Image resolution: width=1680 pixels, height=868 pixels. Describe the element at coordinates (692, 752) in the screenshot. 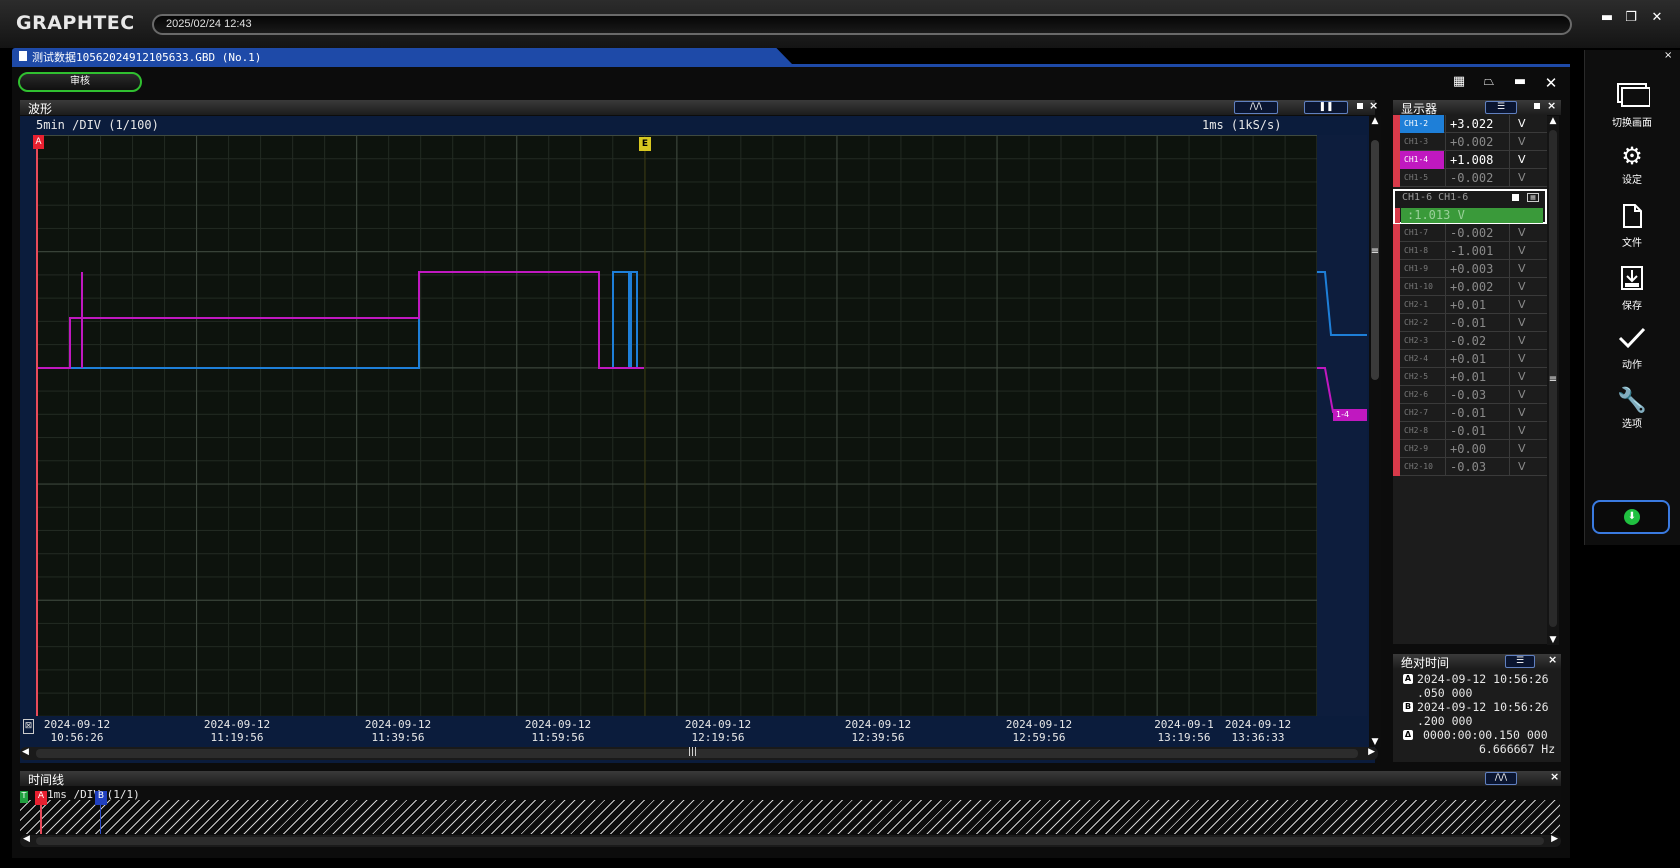

I see `hscroll-grip-icon: |||` at that location.